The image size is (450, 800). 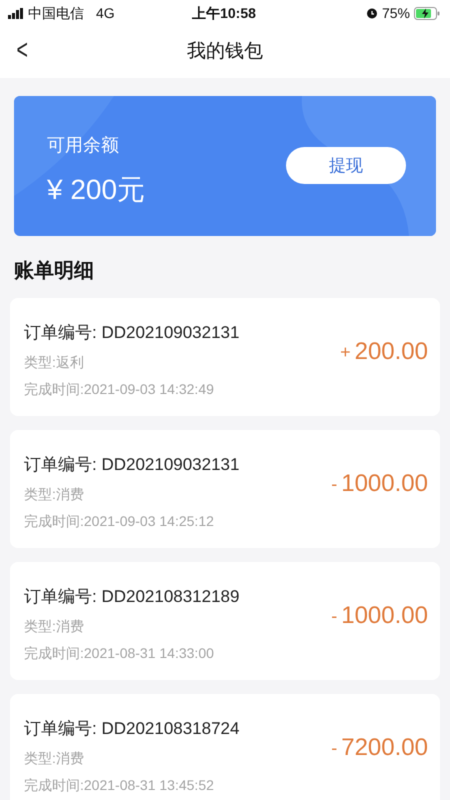 What do you see at coordinates (119, 389) in the screenshot?
I see `completion-time: 完成时间:2021-09-03 14:32:49` at bounding box center [119, 389].